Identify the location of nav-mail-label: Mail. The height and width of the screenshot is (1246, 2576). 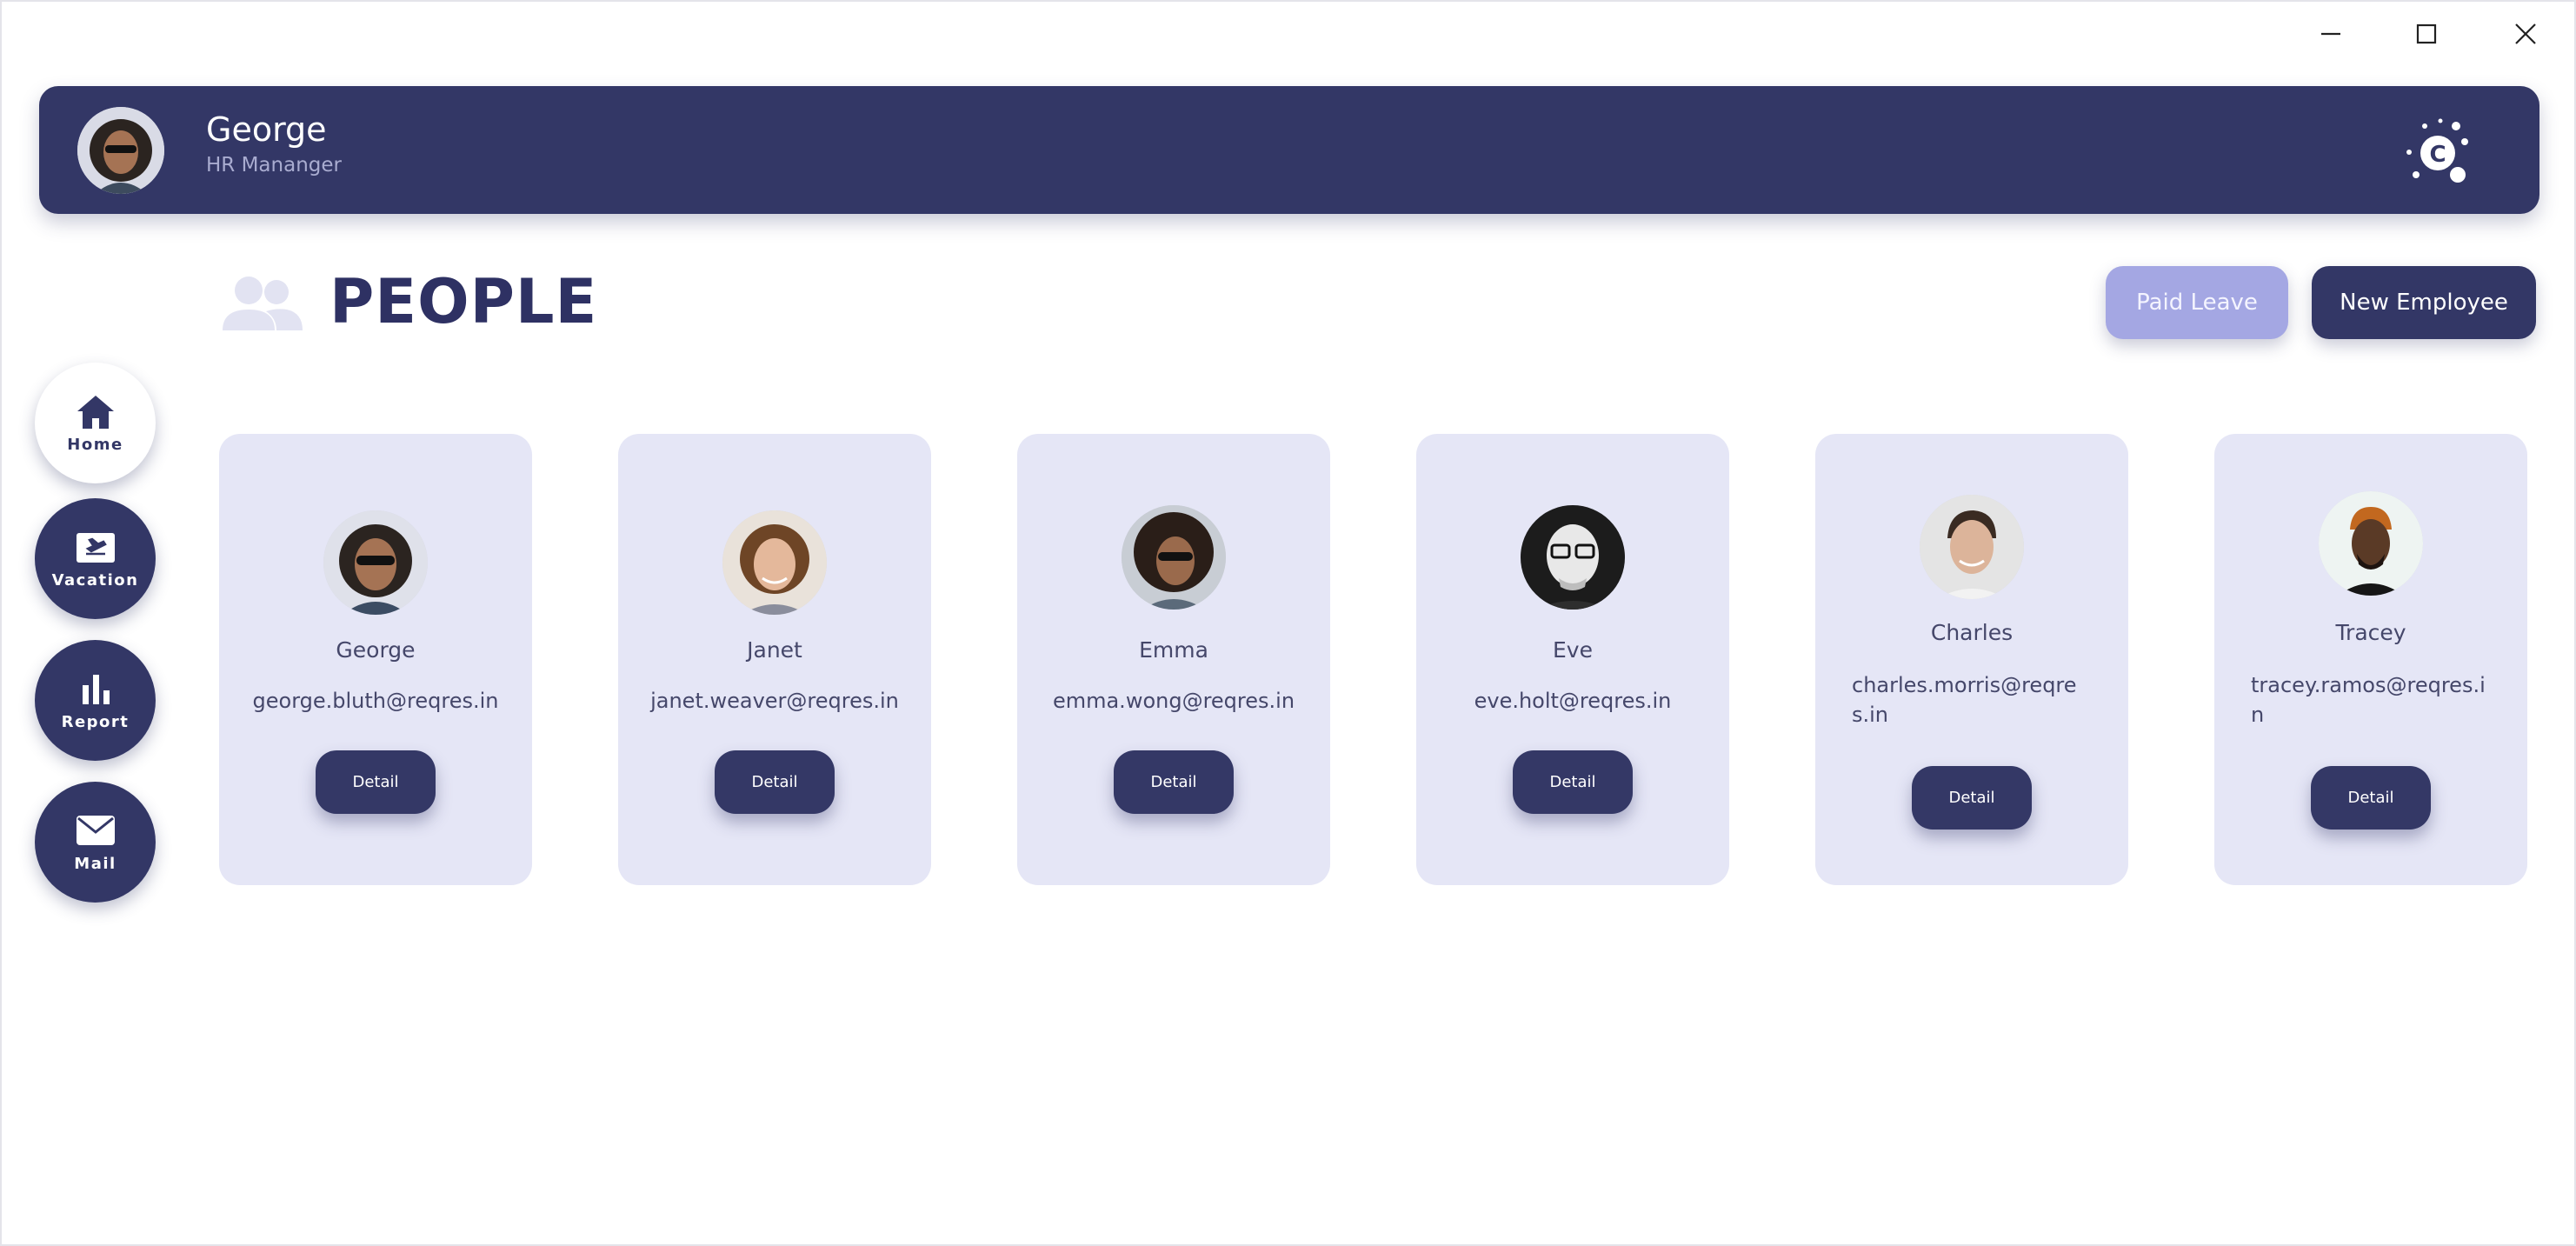
(95, 864).